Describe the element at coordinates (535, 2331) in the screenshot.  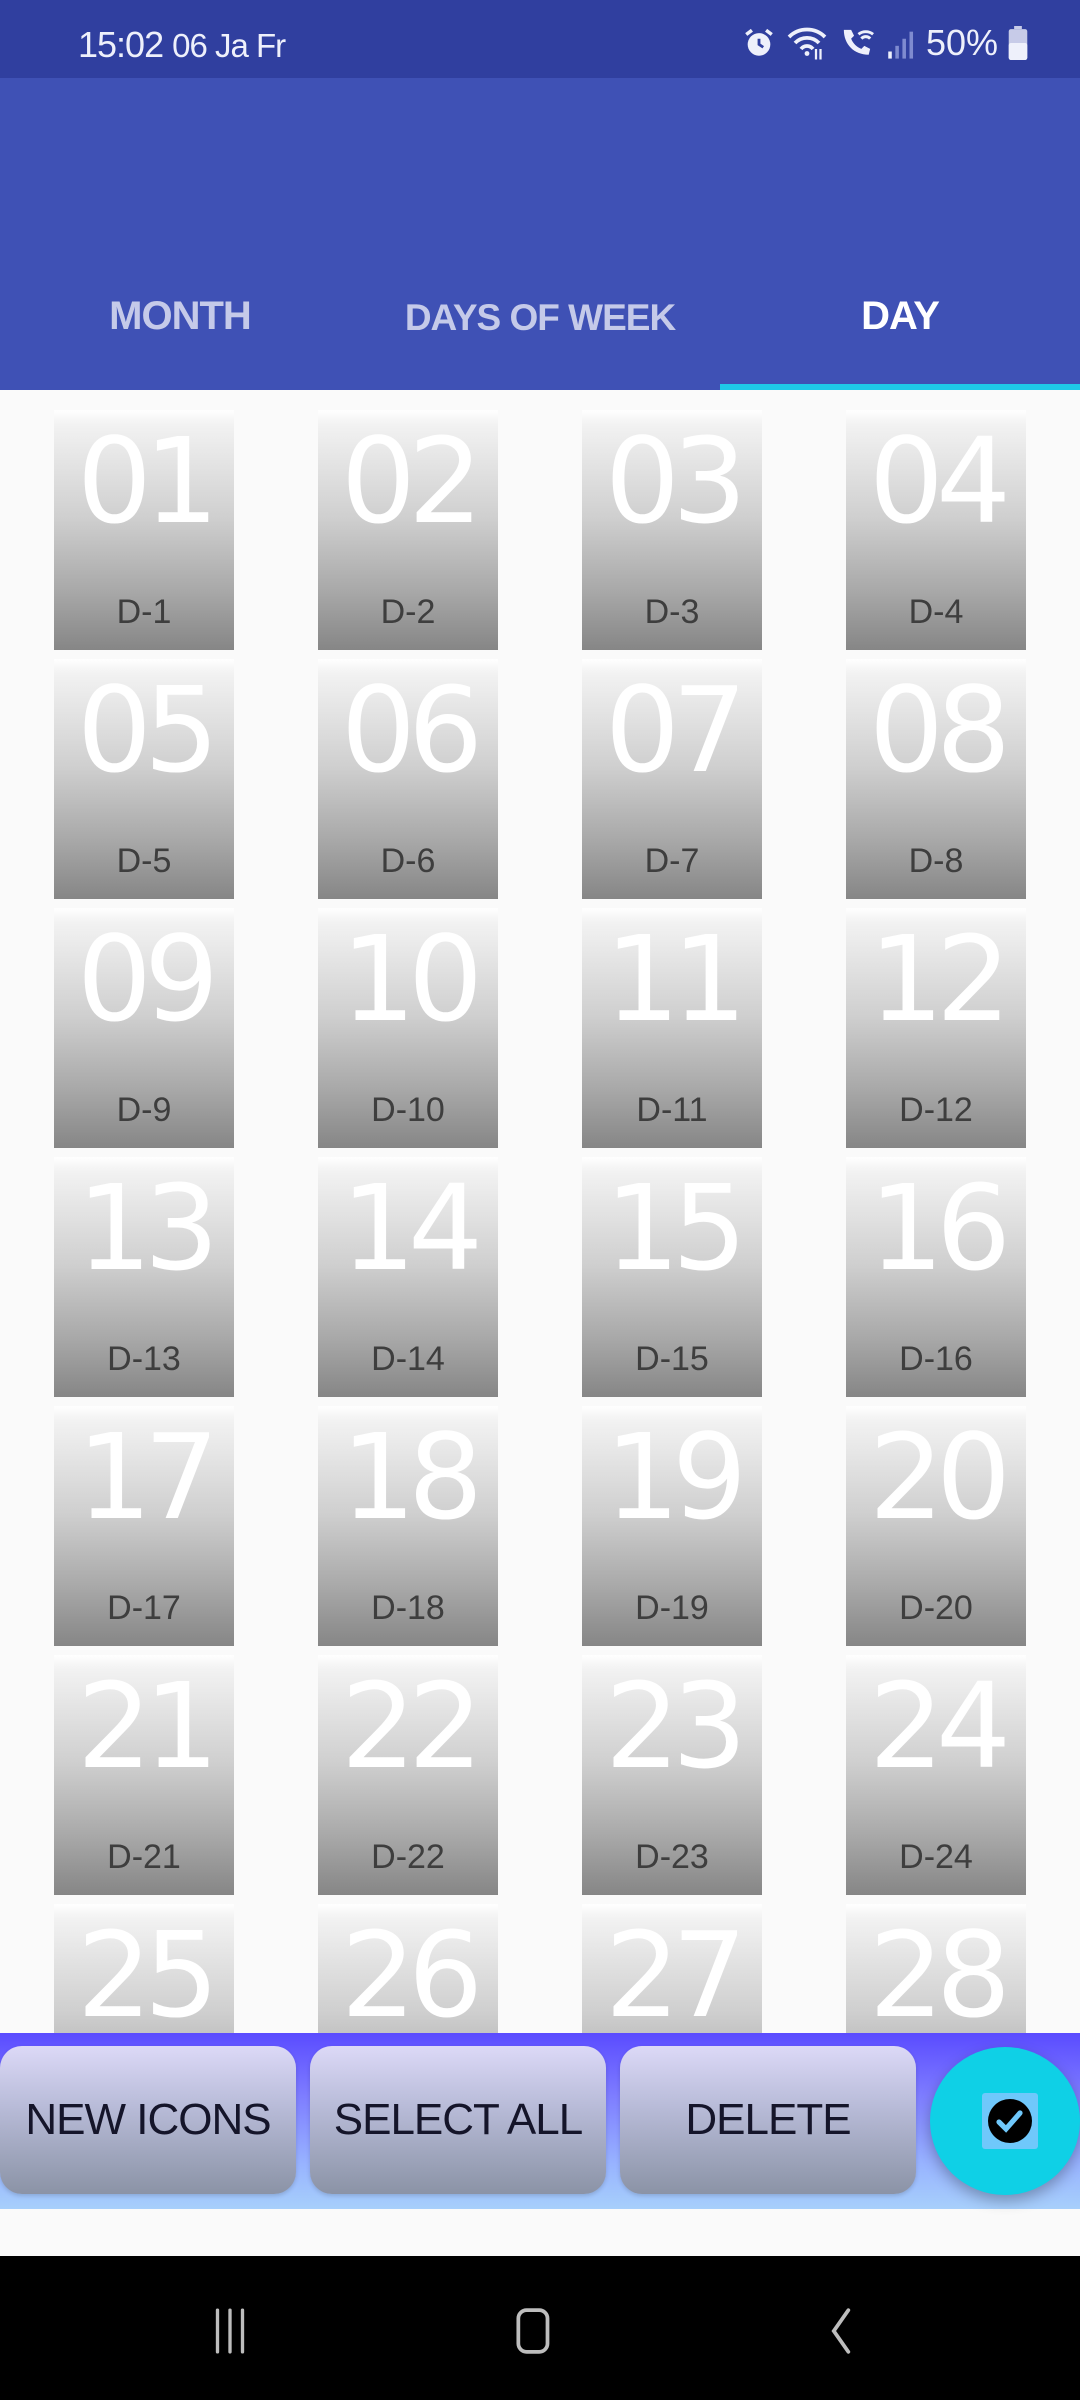
I see `home-icon` at that location.